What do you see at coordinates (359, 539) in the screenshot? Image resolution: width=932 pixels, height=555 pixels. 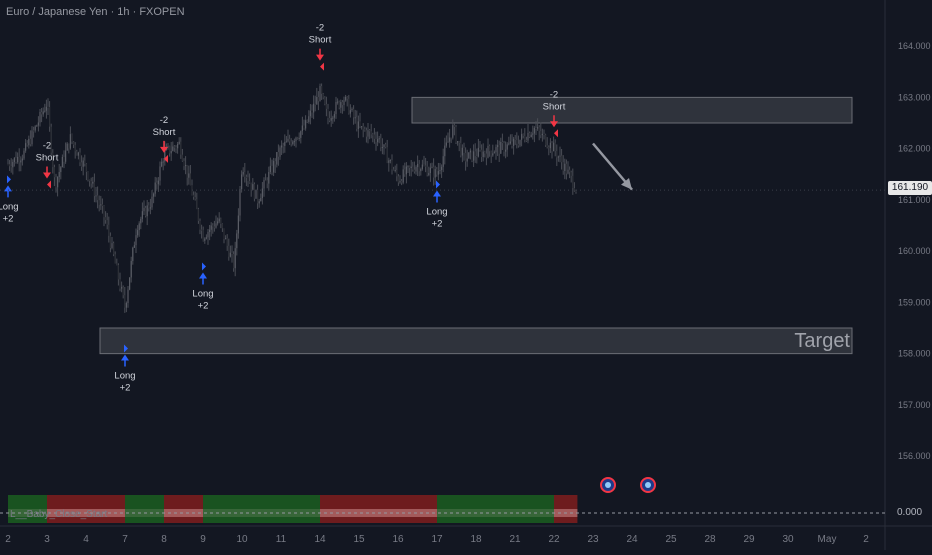 I see `time-tick-label: 15` at bounding box center [359, 539].